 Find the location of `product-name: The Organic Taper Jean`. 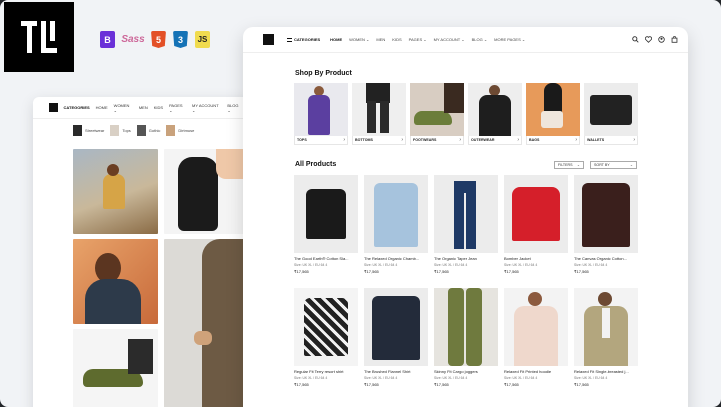

product-name: The Organic Taper Jean is located at coordinates (466, 258).